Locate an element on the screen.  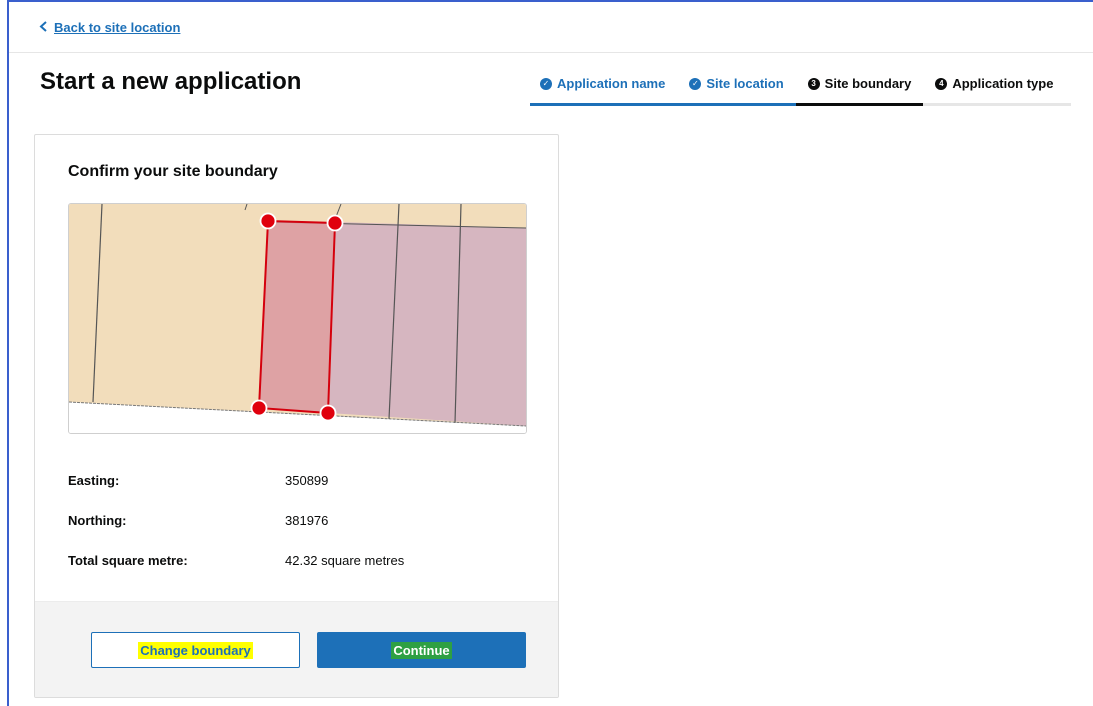
step-label: Application name is located at coordinates (611, 83).